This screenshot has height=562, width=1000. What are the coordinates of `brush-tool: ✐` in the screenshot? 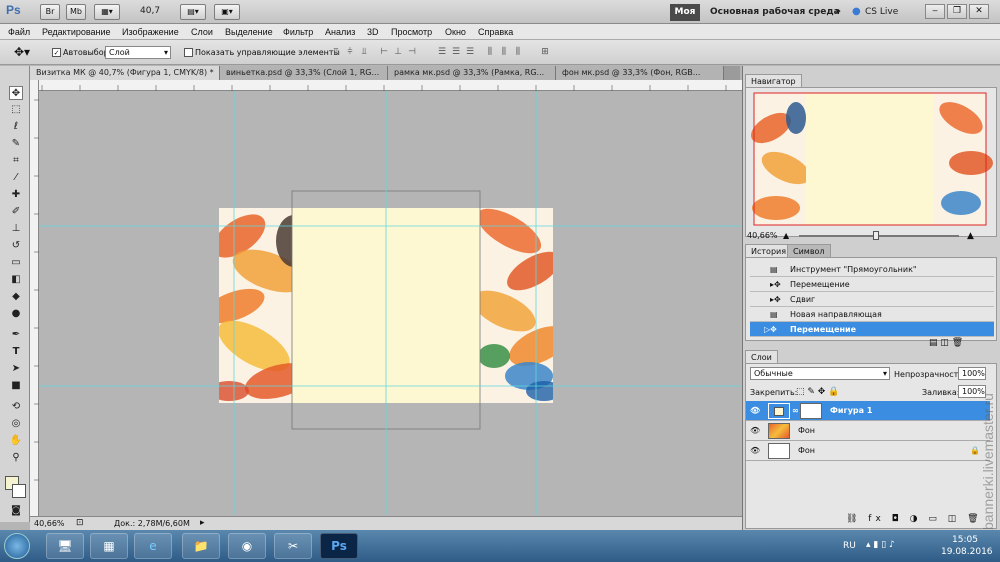 It's located at (16, 212).